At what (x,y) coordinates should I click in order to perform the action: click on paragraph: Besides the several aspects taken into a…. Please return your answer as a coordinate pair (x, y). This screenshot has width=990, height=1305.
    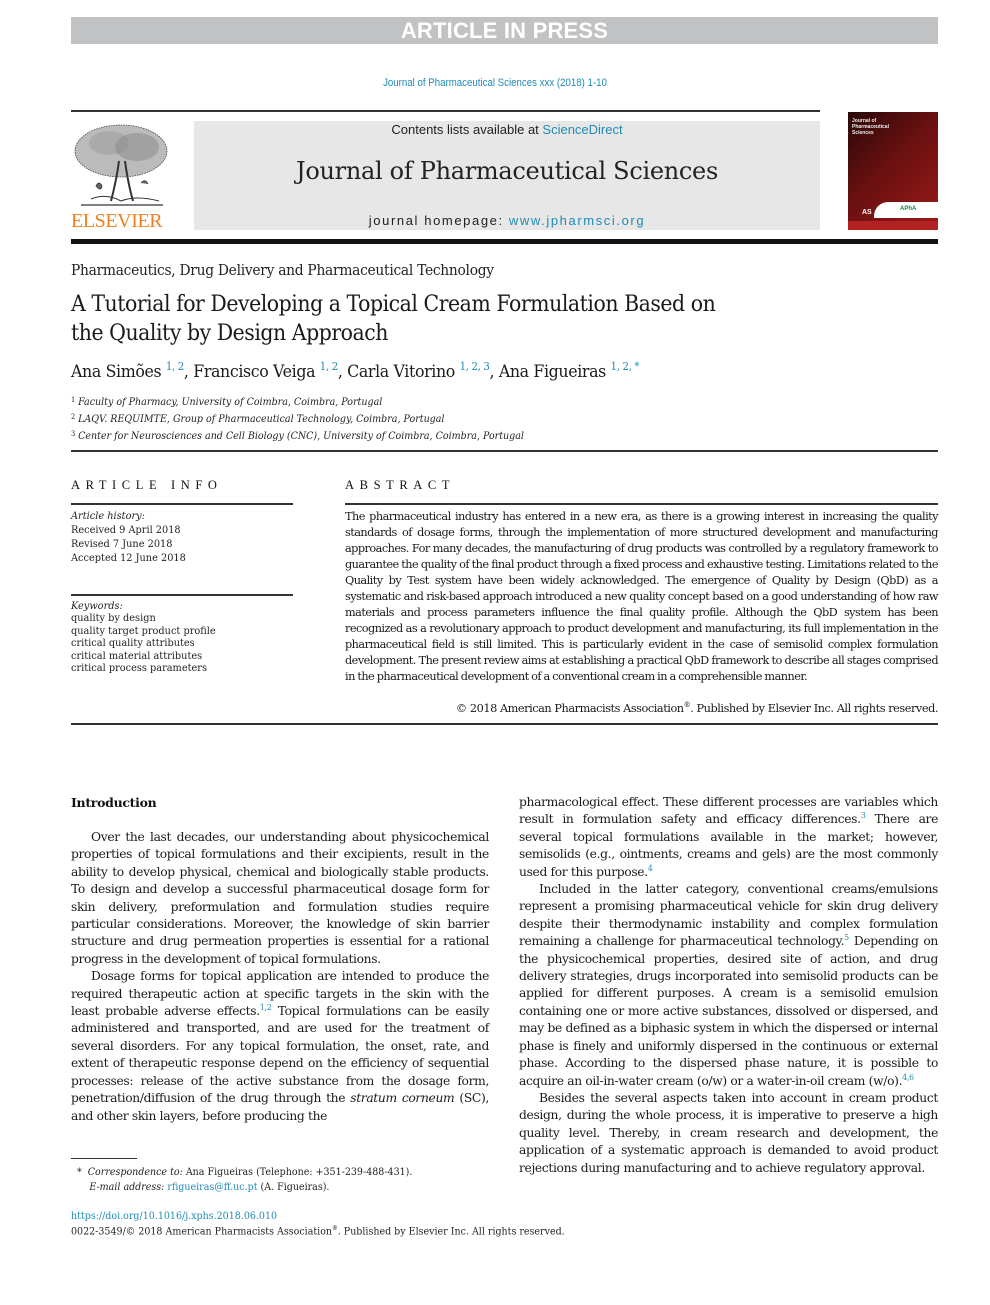
    Looking at the image, I should click on (728, 1132).